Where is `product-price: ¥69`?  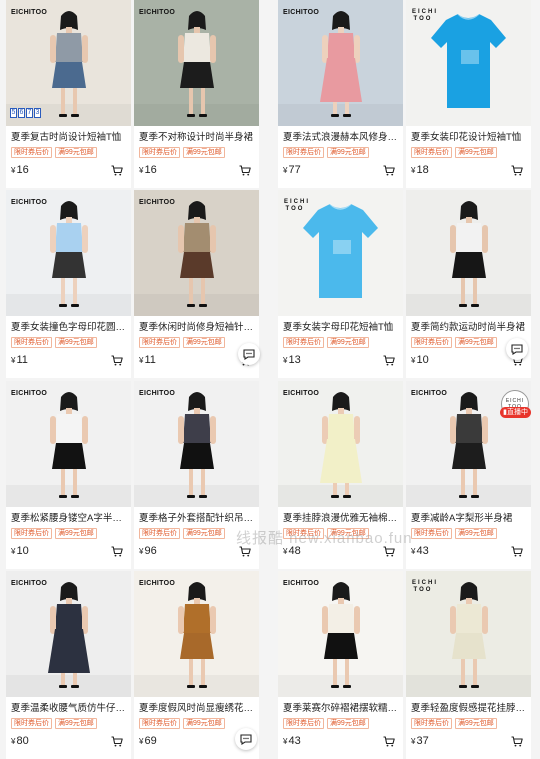 product-price: ¥69 is located at coordinates (148, 741).